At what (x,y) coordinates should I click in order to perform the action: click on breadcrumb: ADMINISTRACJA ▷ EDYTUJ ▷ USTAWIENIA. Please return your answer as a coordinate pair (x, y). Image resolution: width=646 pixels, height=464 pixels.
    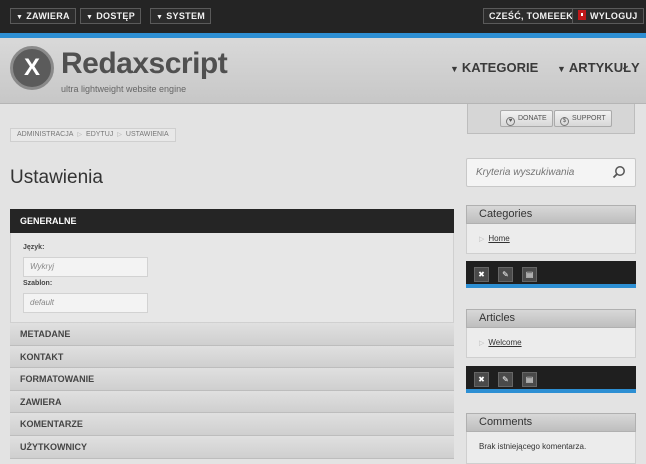
    Looking at the image, I should click on (93, 135).